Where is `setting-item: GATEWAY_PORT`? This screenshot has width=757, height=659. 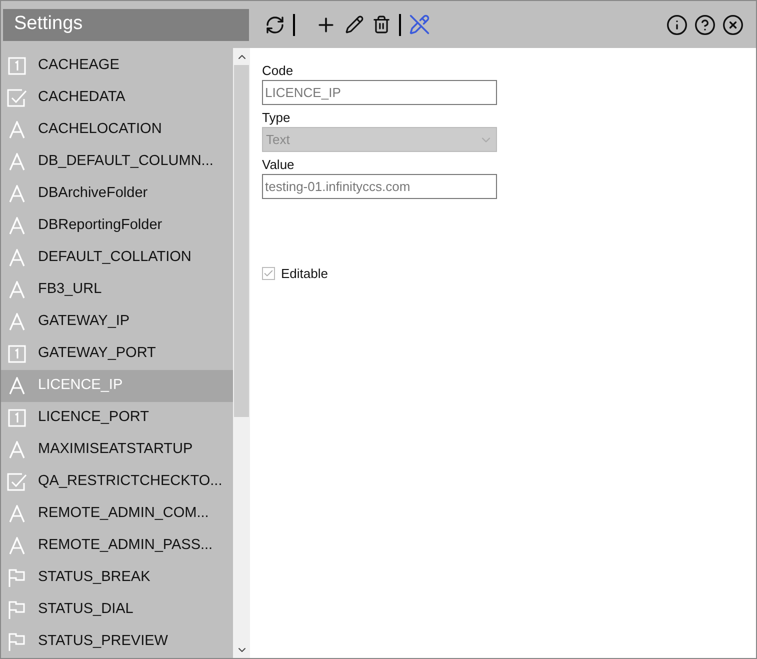
setting-item: GATEWAY_PORT is located at coordinates (117, 354).